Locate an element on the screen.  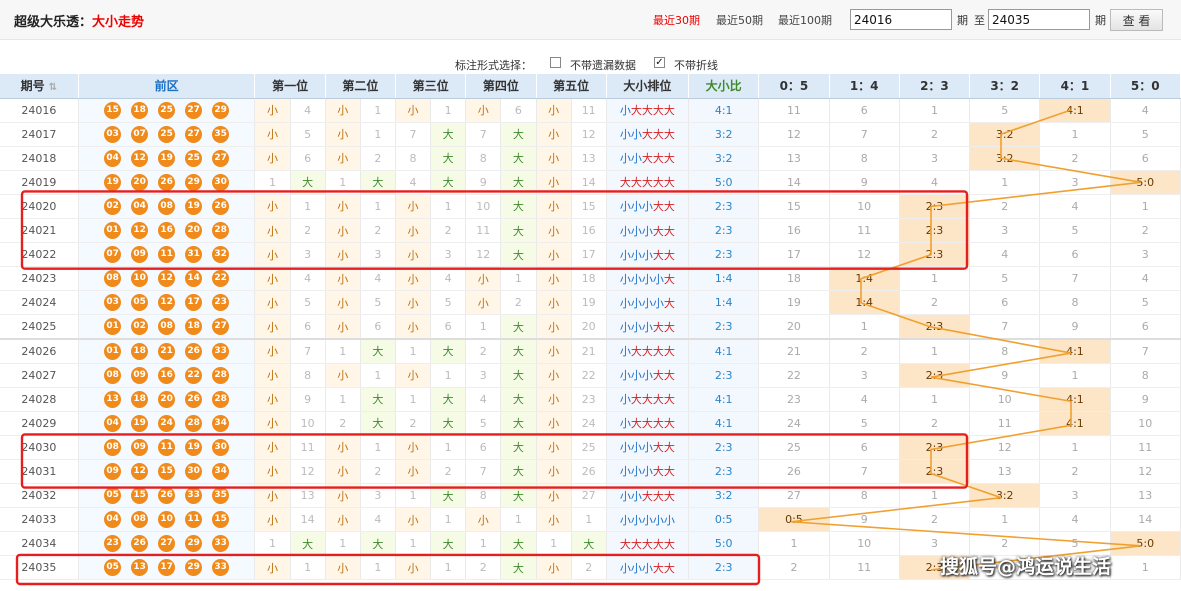
period-cell: 24027 is located at coordinates (39, 375).